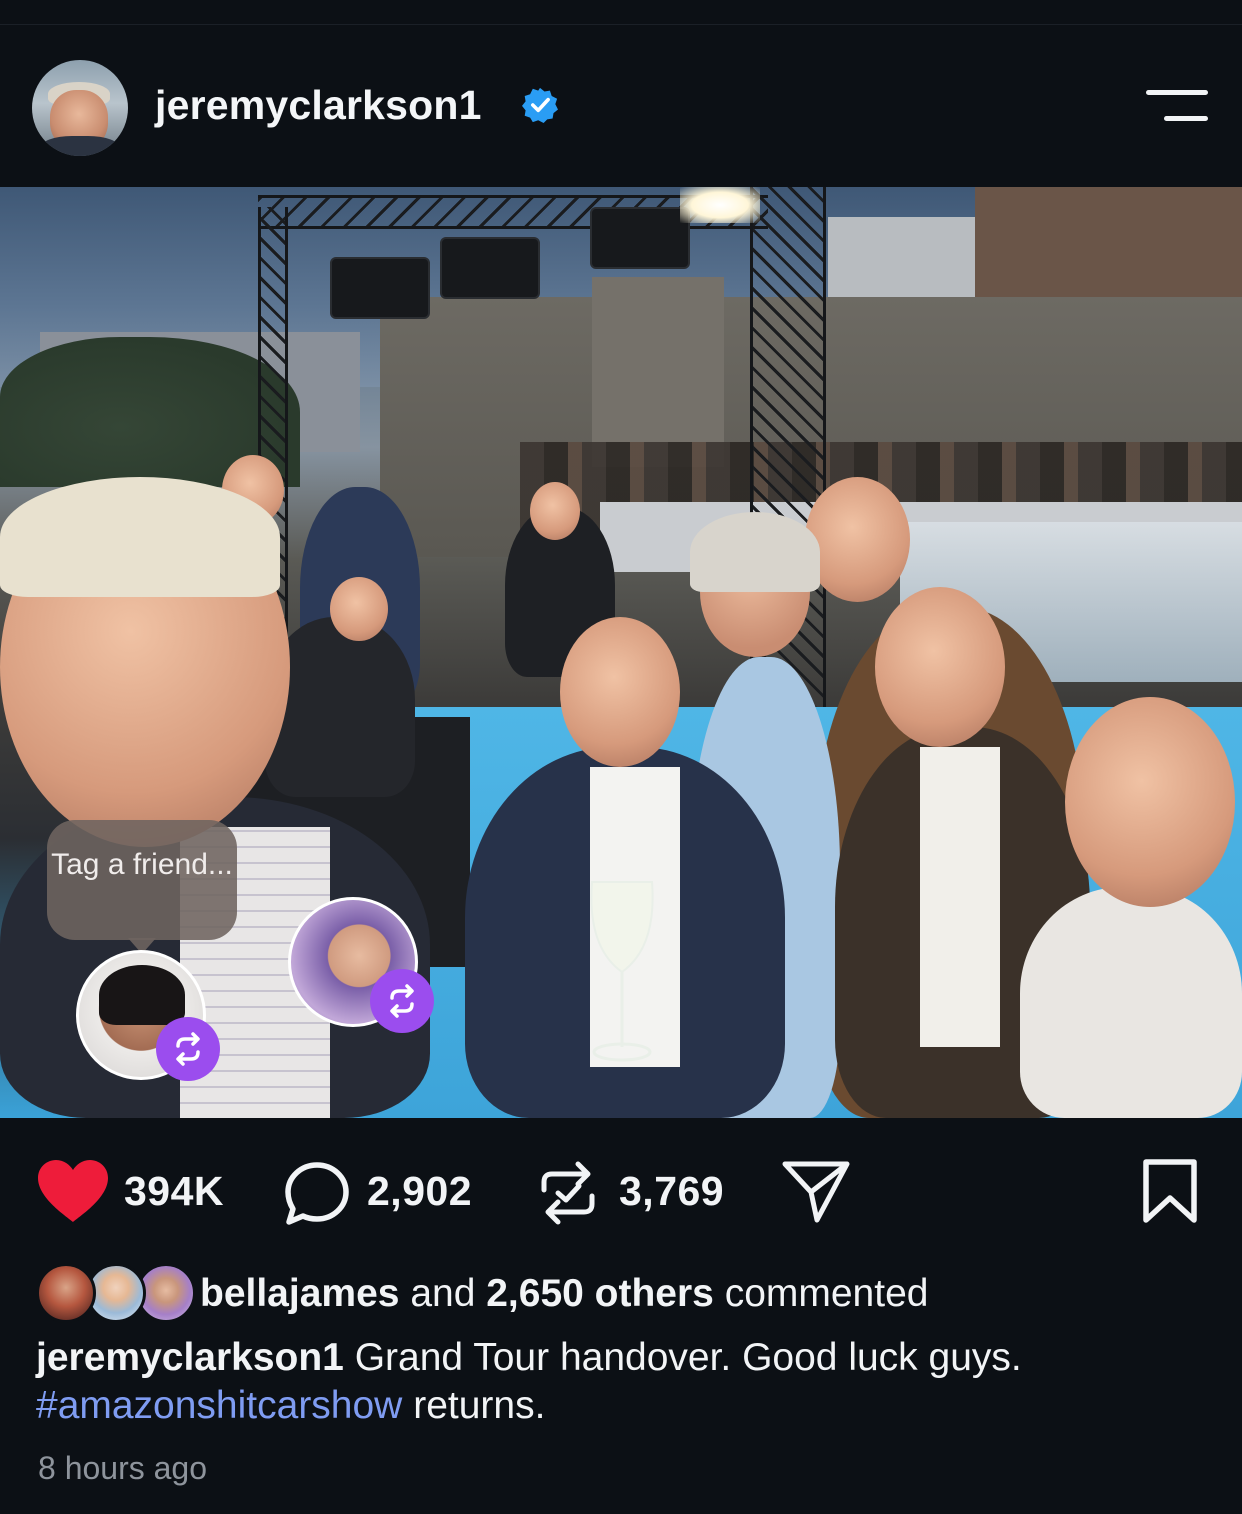  Describe the element at coordinates (622, 971) in the screenshot. I see `wine-glass` at that location.